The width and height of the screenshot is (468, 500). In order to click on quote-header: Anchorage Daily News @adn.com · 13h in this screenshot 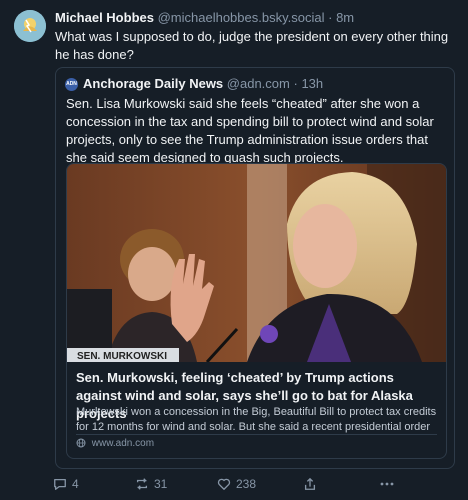, I will do `click(203, 83)`.